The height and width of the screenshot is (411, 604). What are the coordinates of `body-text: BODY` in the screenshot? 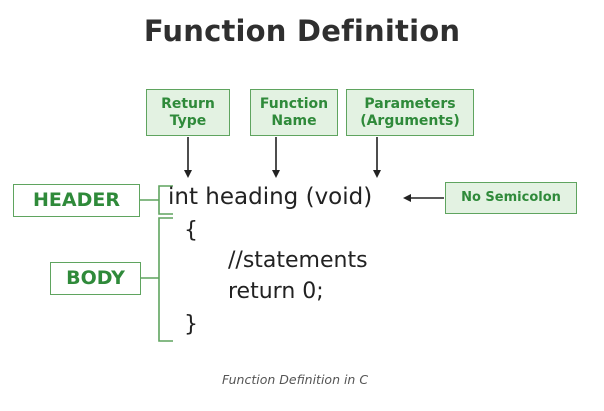 It's located at (95, 277).